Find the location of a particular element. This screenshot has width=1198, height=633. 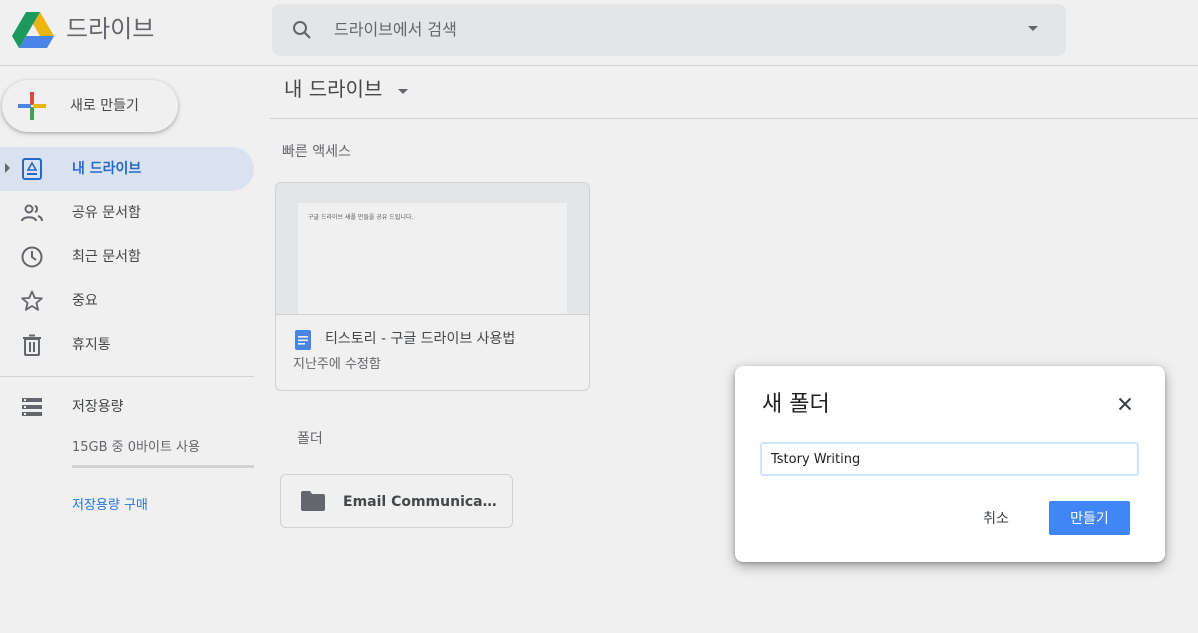

close-icon is located at coordinates (1125, 404).